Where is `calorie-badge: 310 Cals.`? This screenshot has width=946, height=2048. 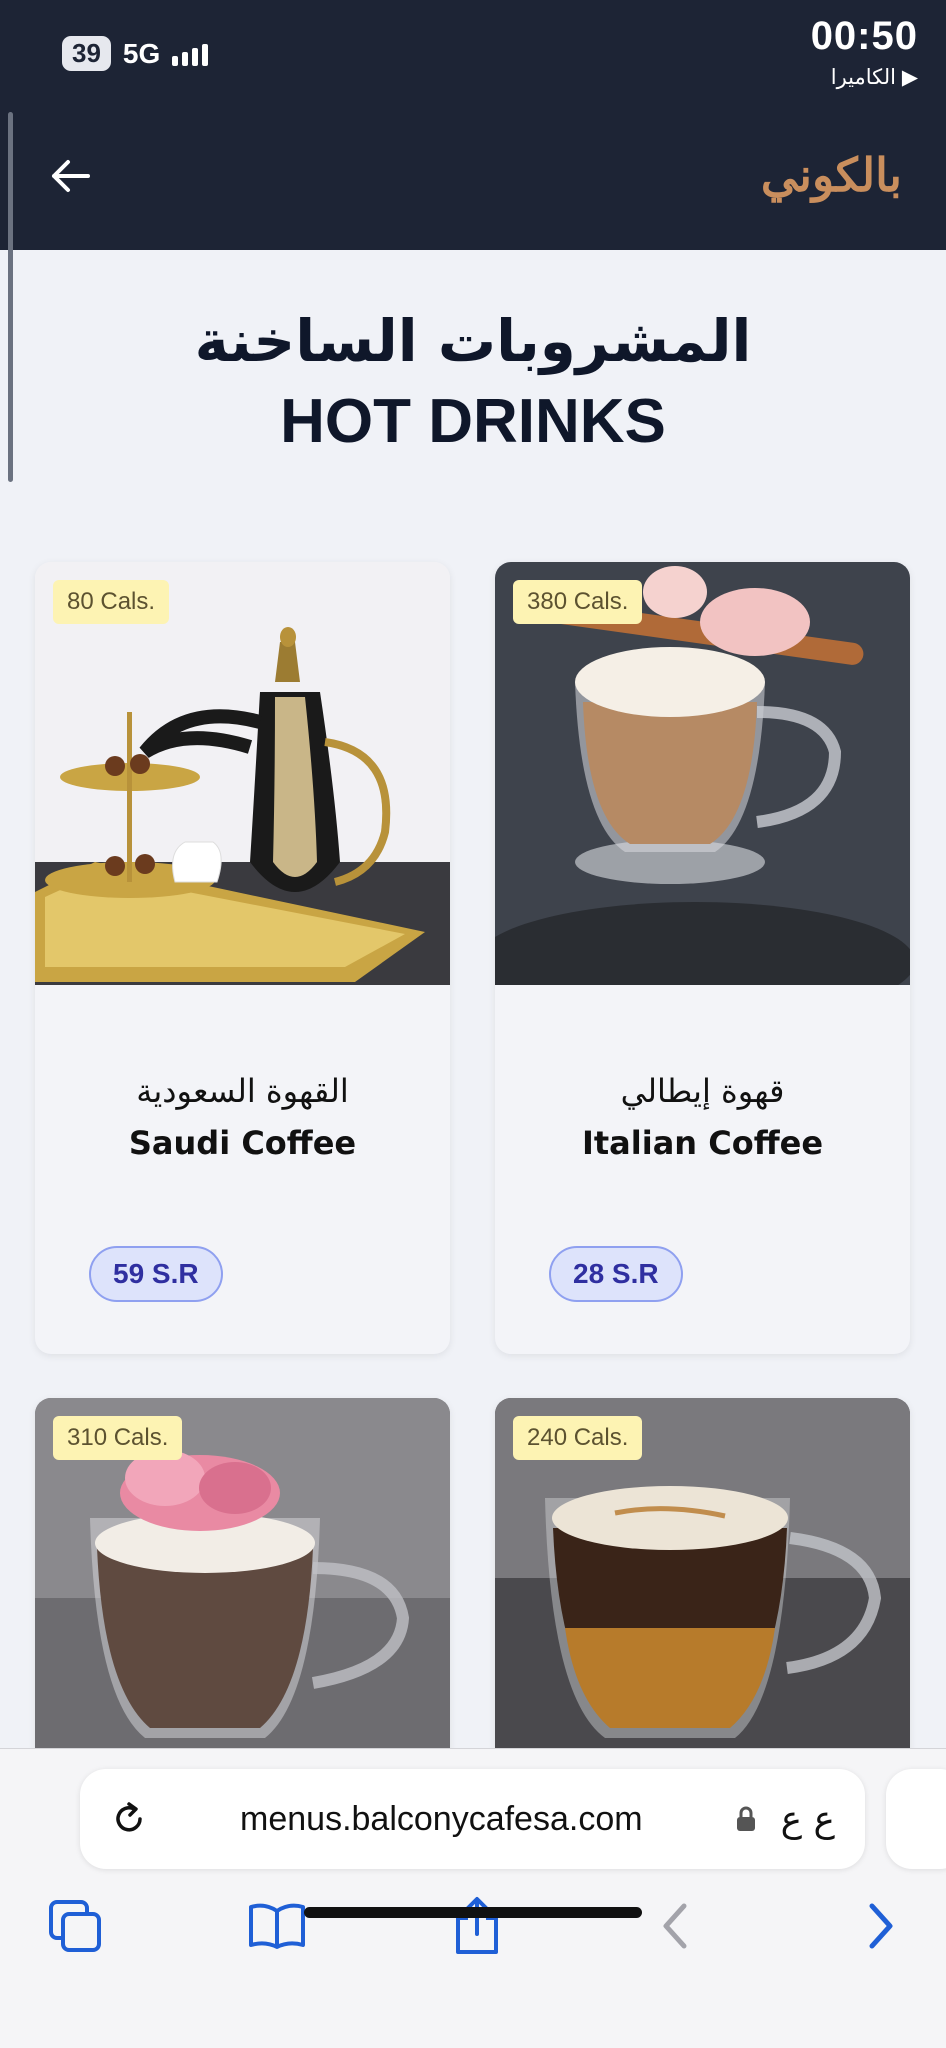
calorie-badge: 310 Cals. is located at coordinates (118, 1438).